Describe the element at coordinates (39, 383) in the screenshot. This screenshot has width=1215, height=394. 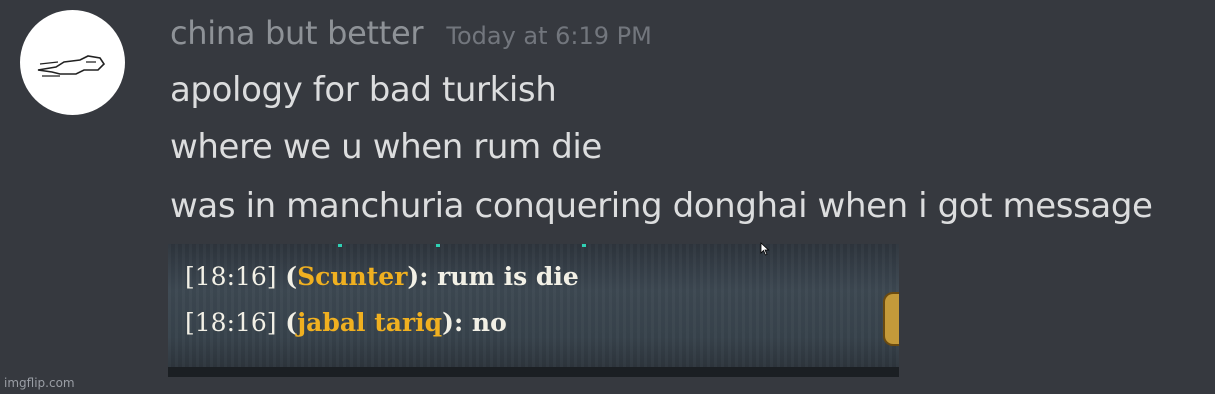
I see `imgflip-watermark: imgflip.com` at that location.